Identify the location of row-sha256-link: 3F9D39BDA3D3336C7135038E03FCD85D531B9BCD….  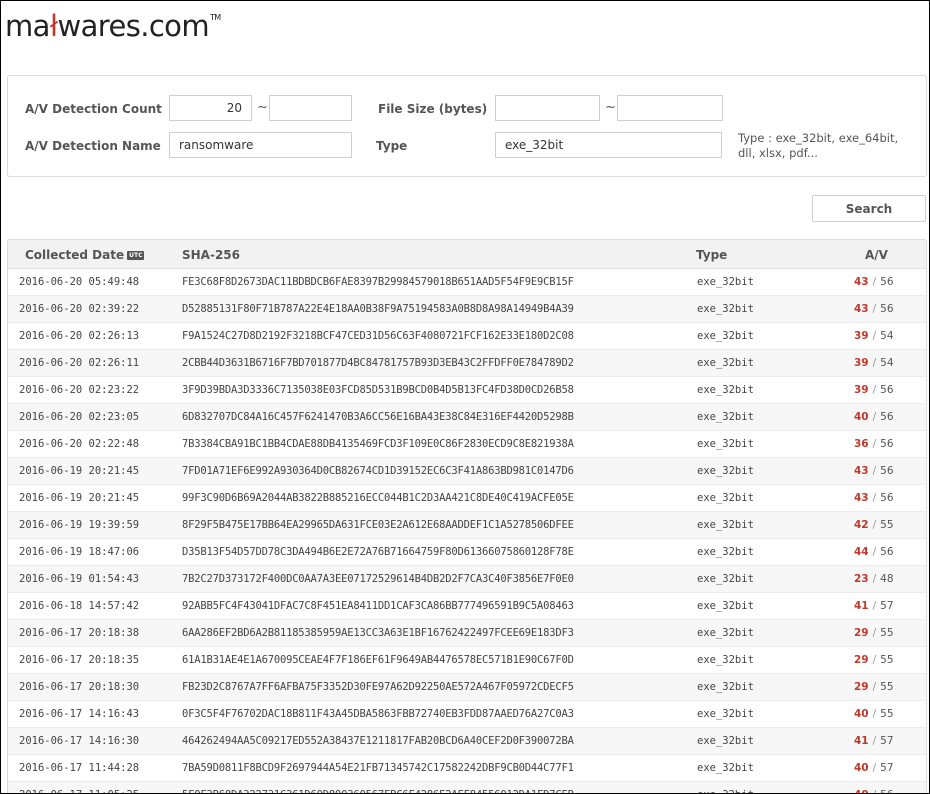
(378, 390).